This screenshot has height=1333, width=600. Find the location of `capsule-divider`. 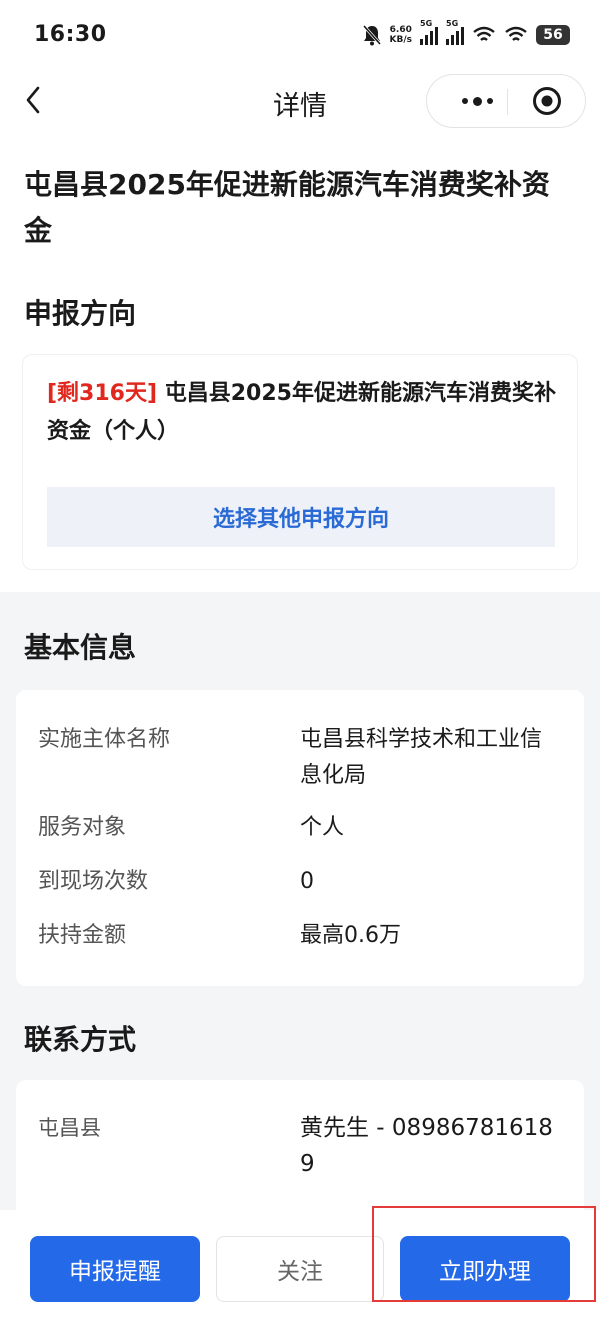

capsule-divider is located at coordinates (507, 102).